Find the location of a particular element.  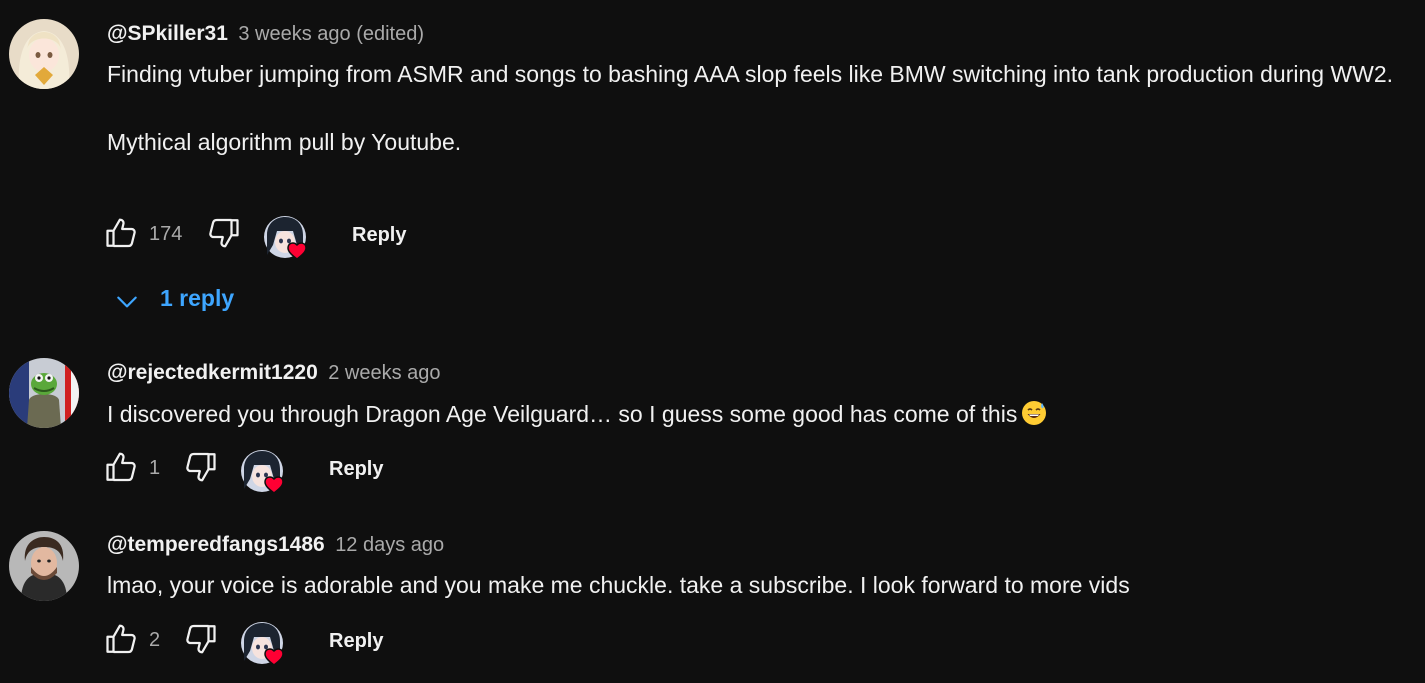

comment-author: @temperedfangs1486 is located at coordinates (216, 544).